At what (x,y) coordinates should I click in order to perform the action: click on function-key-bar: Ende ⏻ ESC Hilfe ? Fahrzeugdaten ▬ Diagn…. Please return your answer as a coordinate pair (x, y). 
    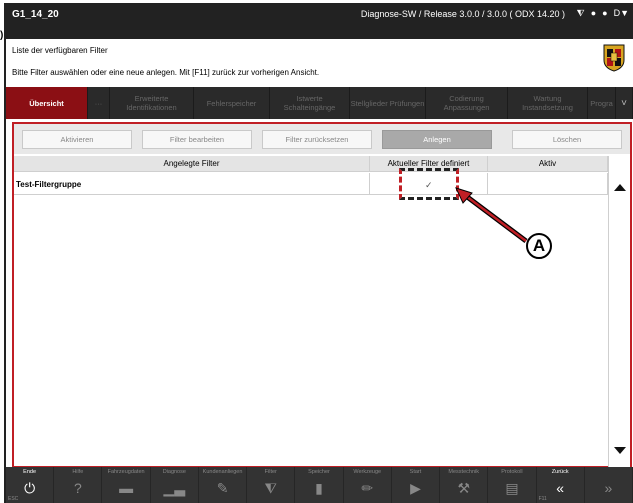
    Looking at the image, I should click on (319, 485).